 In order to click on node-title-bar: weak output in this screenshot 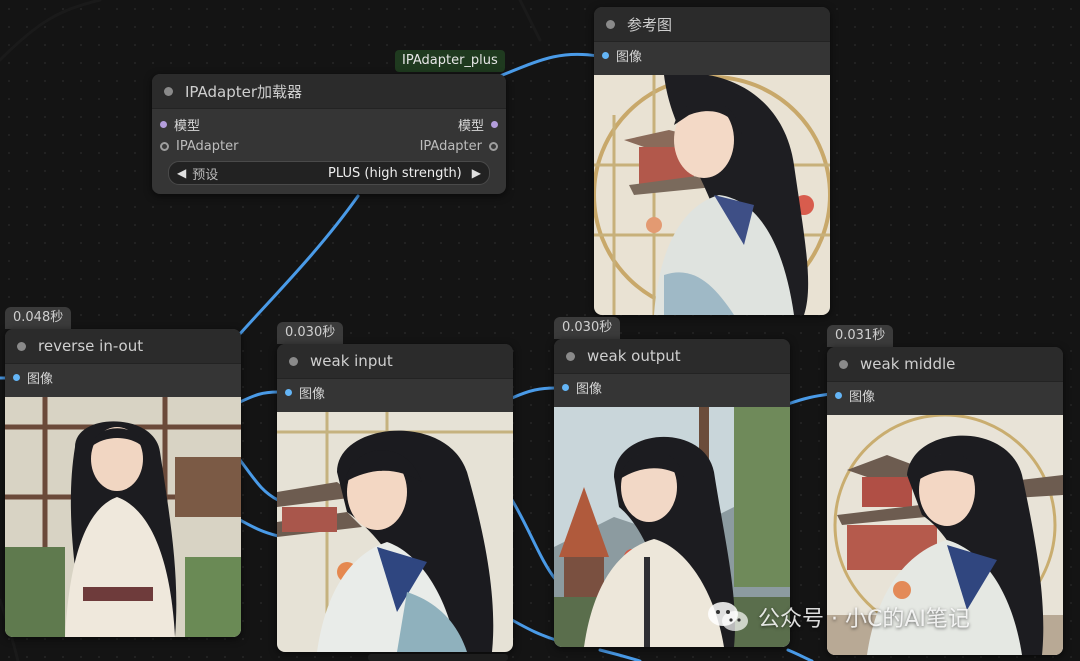, I will do `click(672, 356)`.